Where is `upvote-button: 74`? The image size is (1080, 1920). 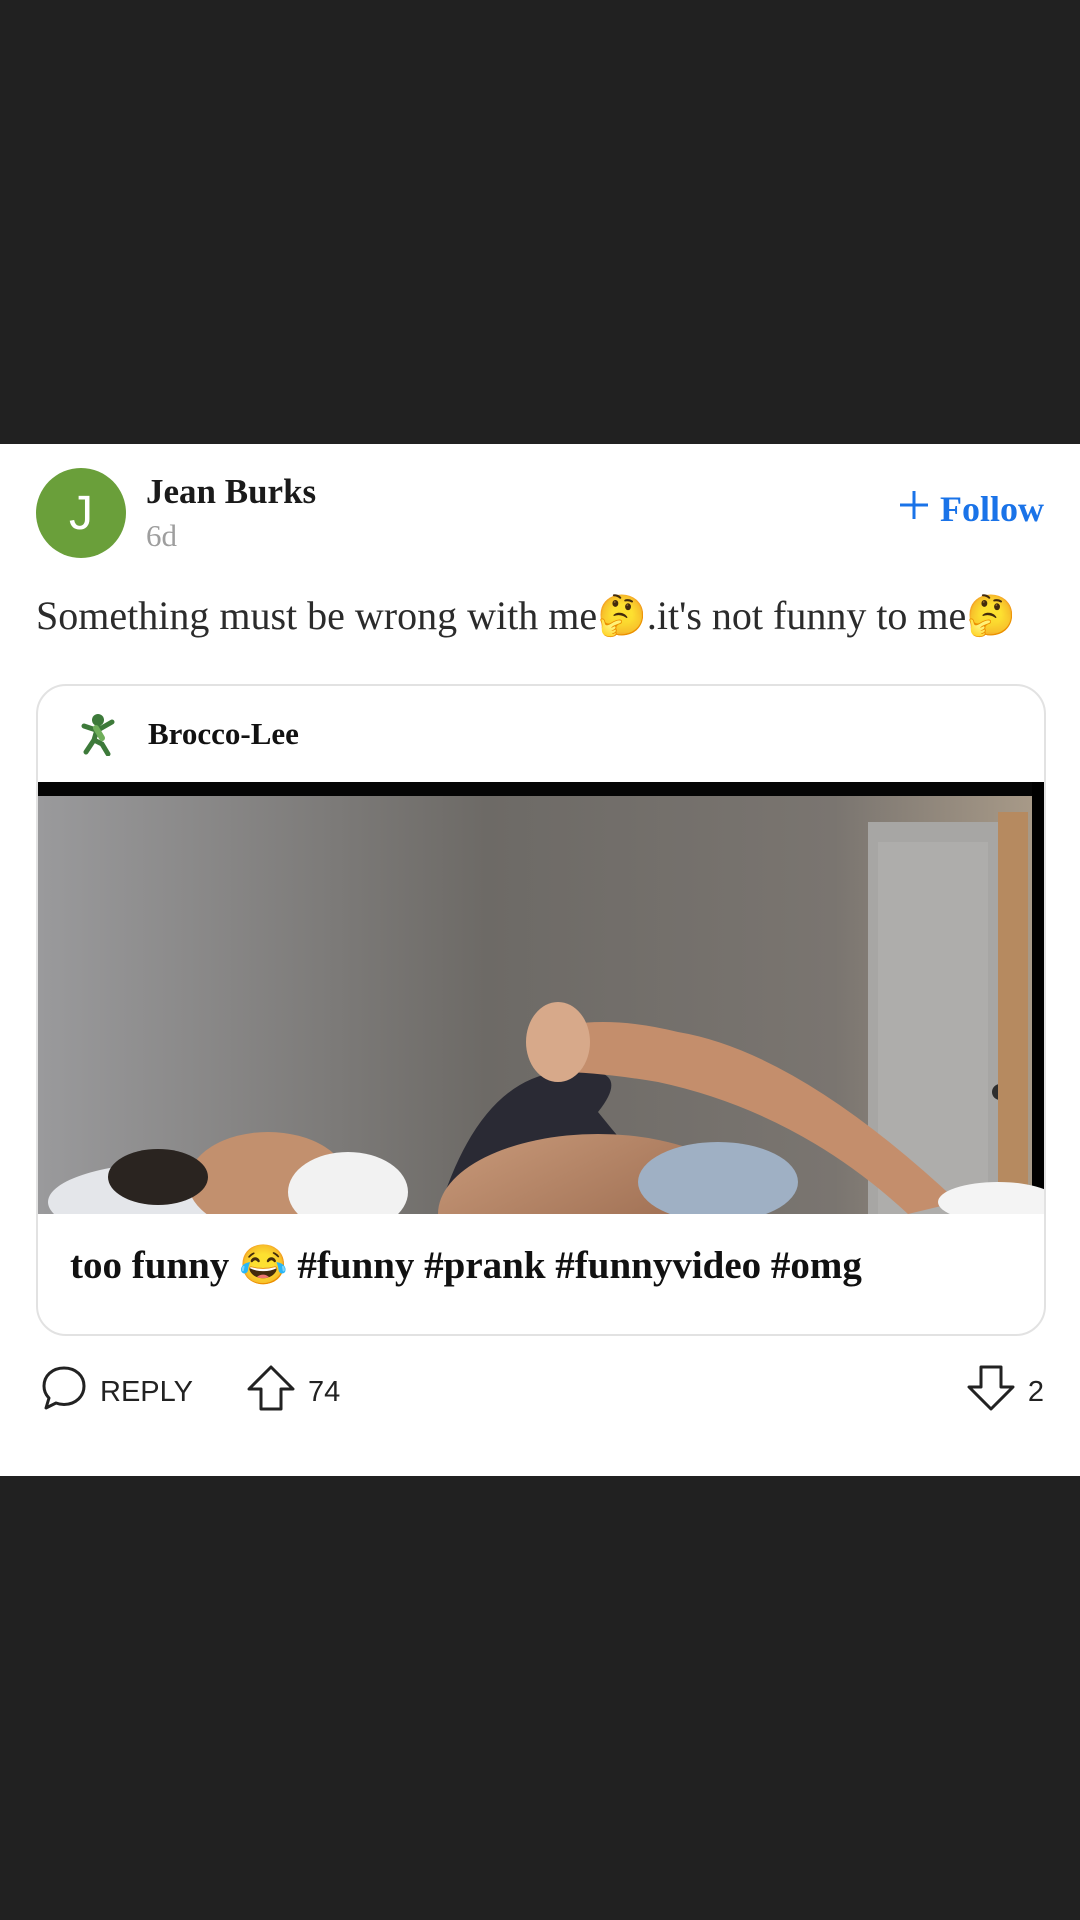
upvote-button: 74 is located at coordinates (293, 1392).